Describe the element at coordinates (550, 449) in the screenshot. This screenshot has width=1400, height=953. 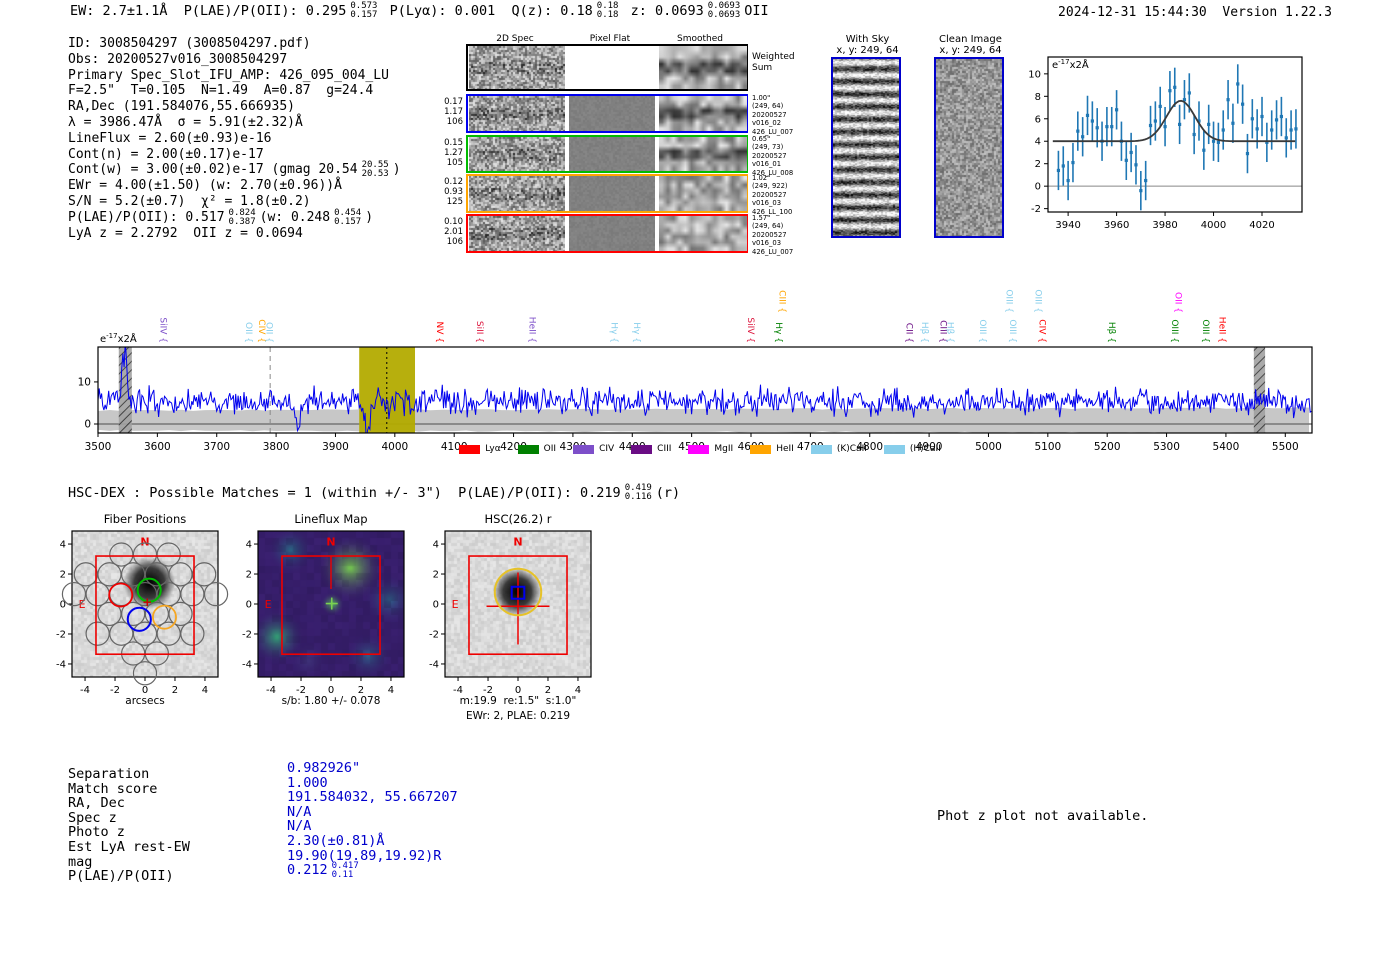
I see `legend-label: OII` at that location.